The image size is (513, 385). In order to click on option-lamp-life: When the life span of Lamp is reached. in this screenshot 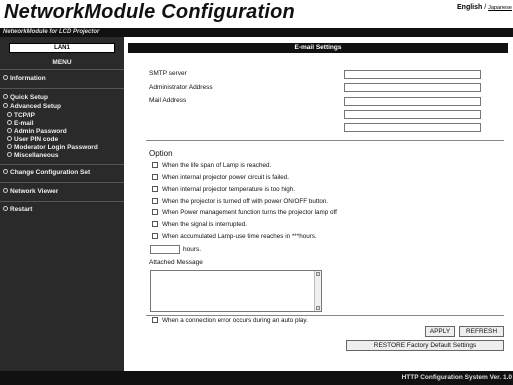, I will do `click(211, 165)`.